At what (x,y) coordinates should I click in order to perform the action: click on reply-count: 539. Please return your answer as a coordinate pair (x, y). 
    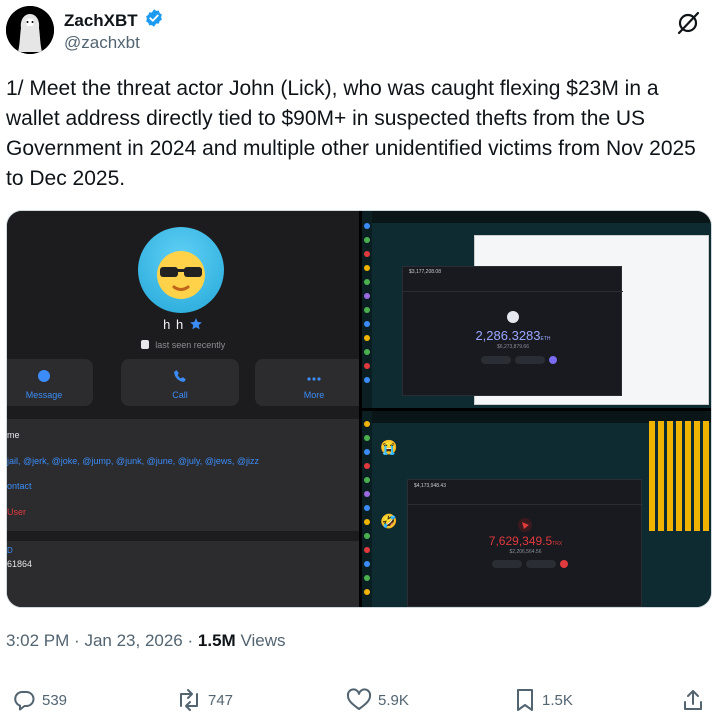
    Looking at the image, I should click on (55, 700).